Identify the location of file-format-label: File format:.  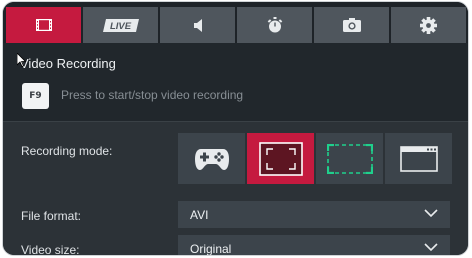
(51, 216).